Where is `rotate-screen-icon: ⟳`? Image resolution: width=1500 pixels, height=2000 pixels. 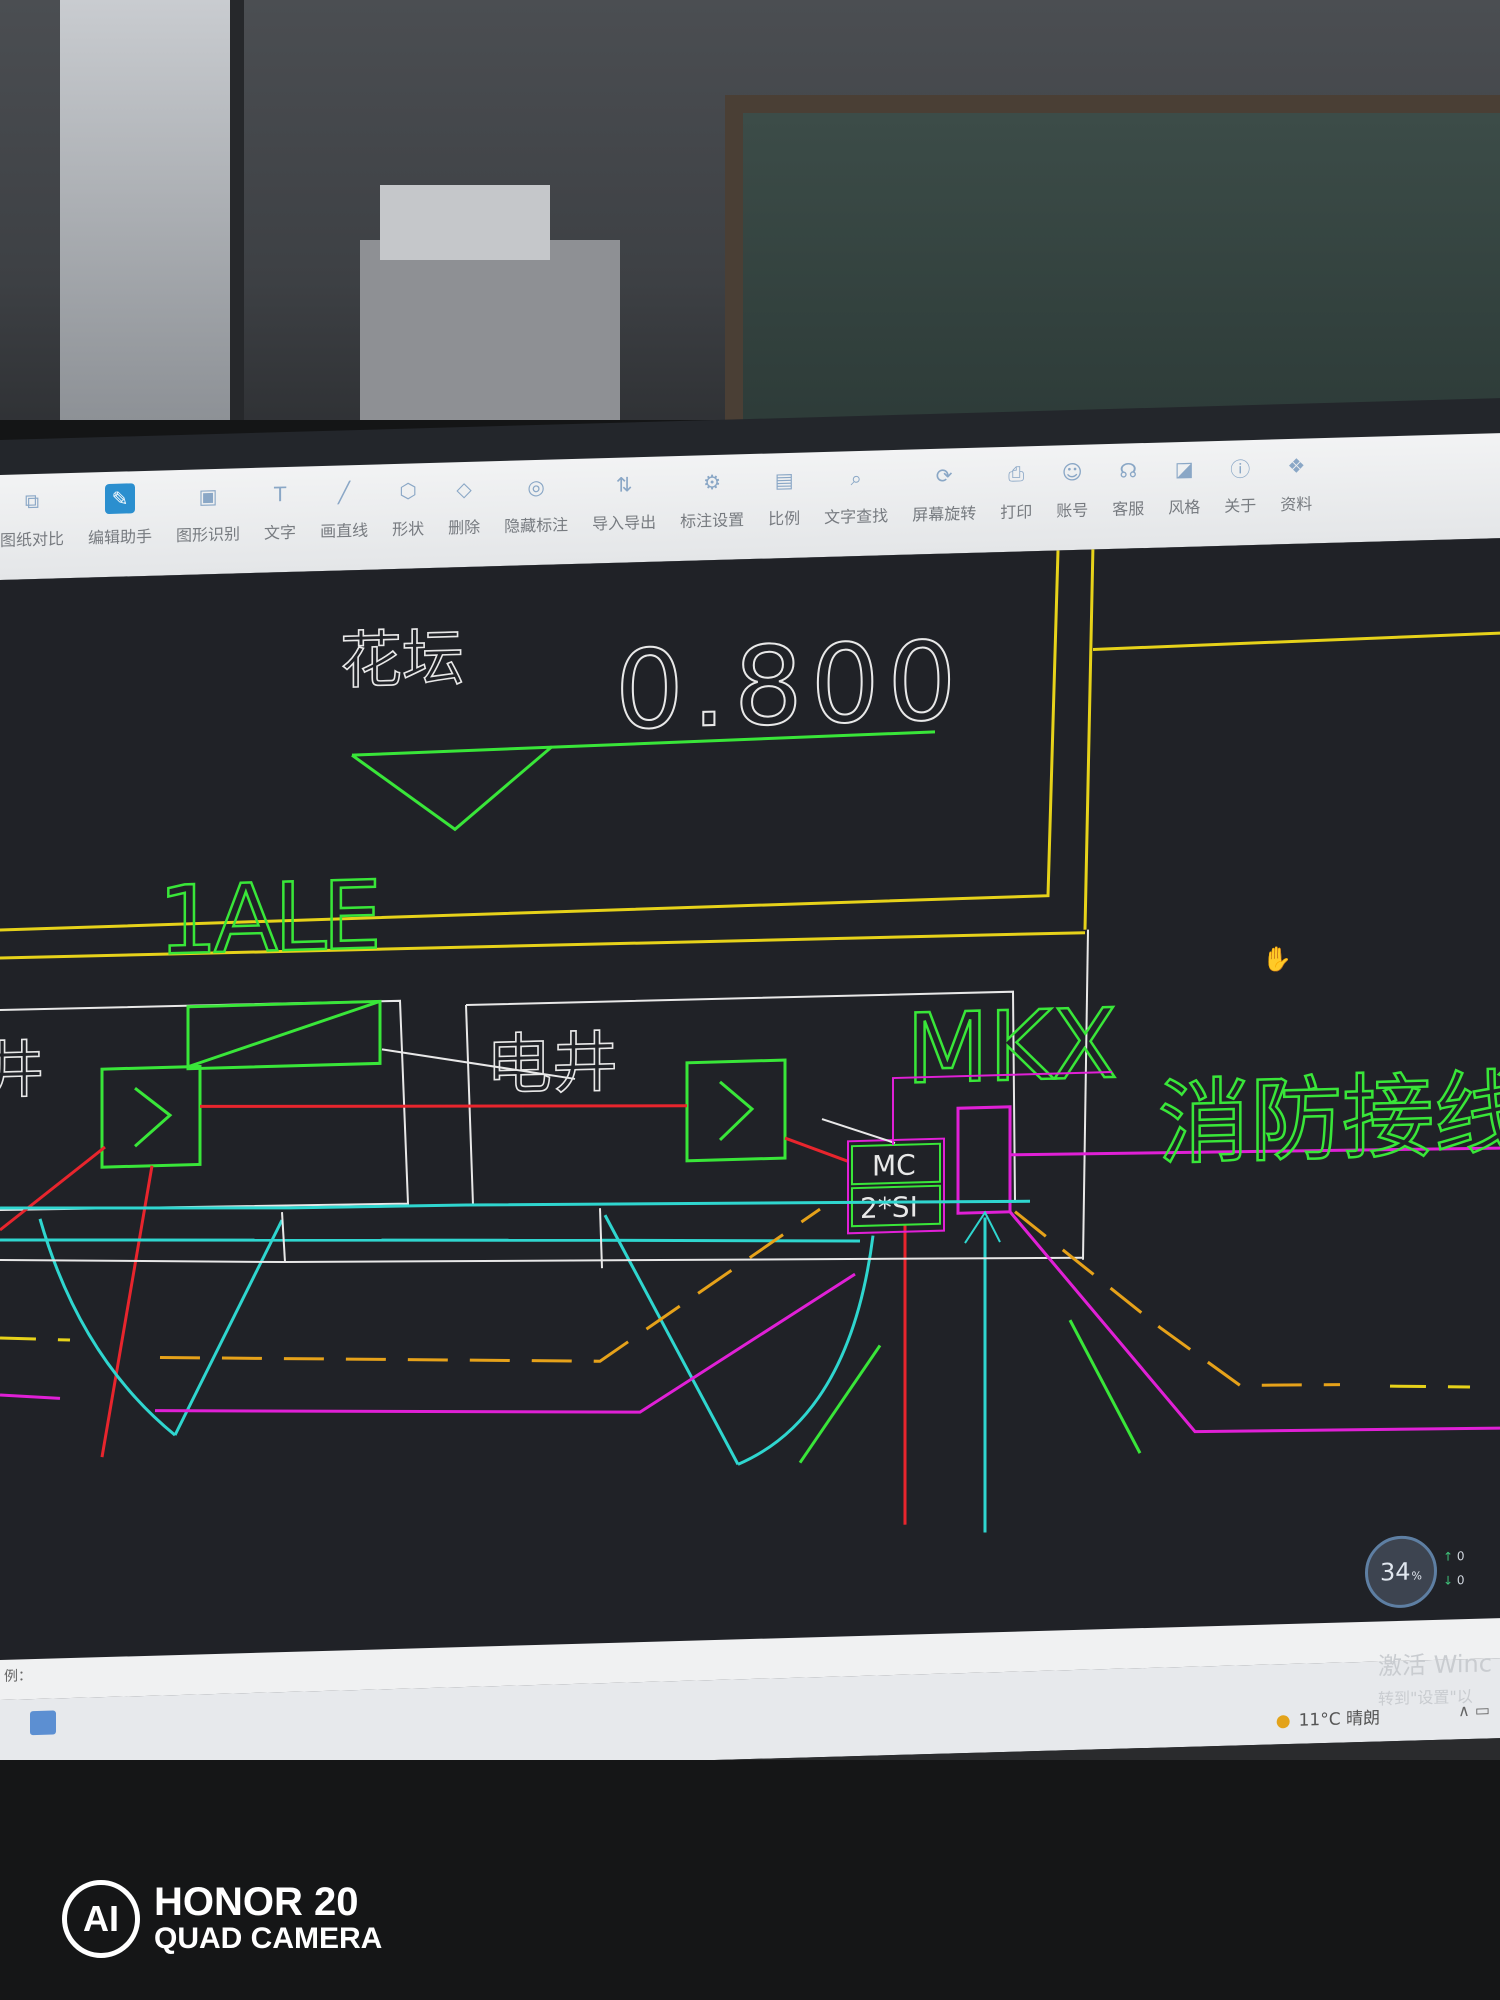 rotate-screen-icon: ⟳ is located at coordinates (944, 475).